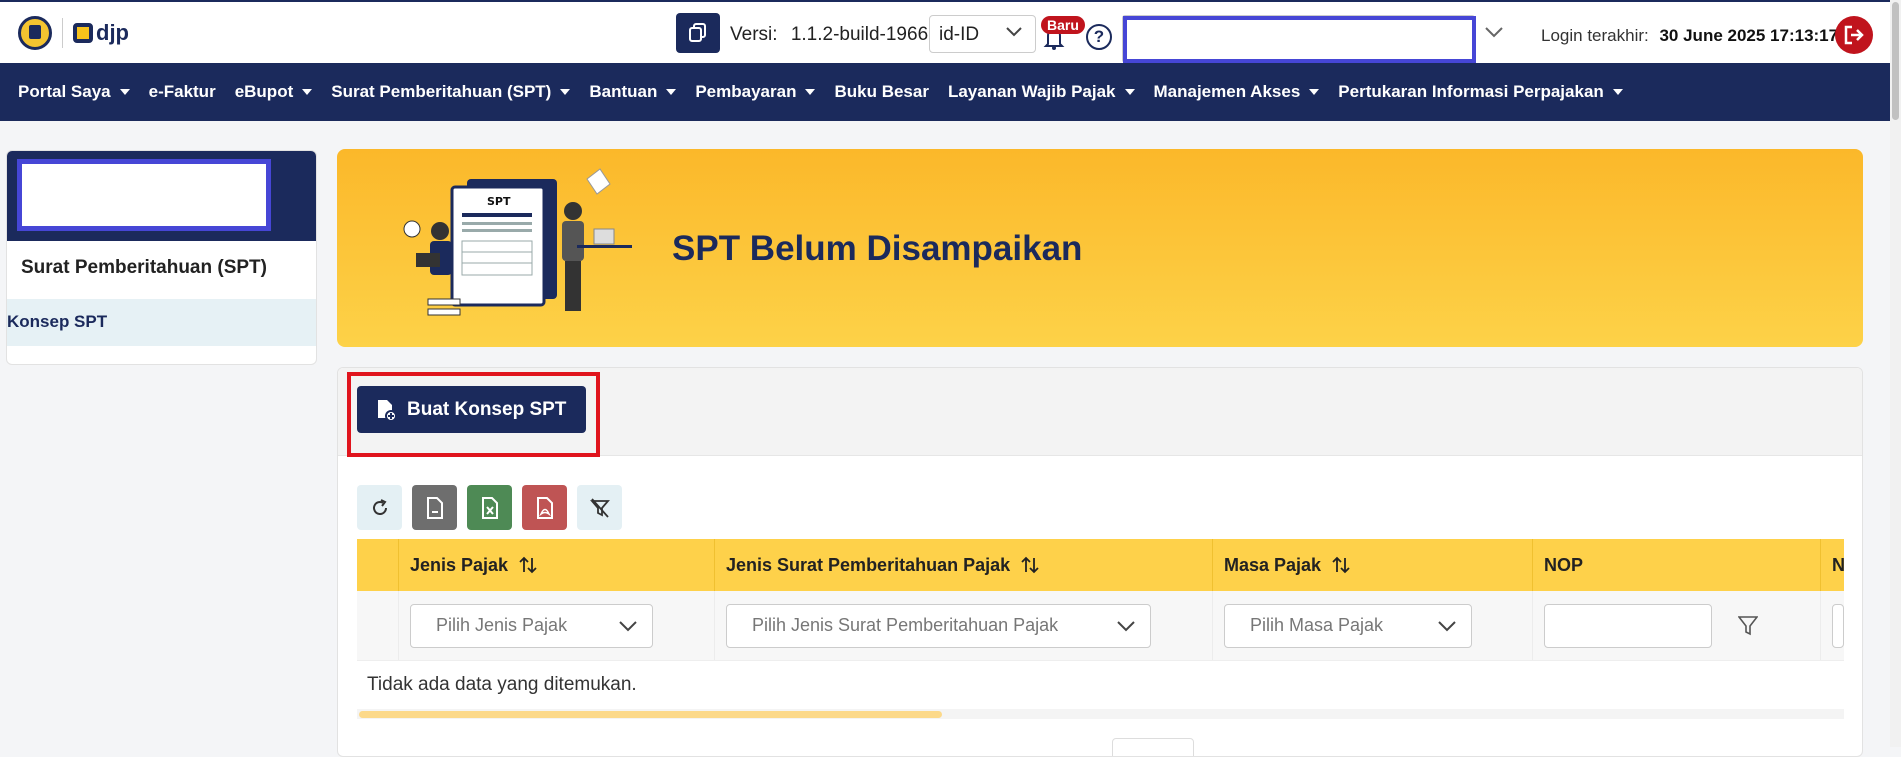  I want to click on kemenkeu-emblem-icon, so click(35, 33).